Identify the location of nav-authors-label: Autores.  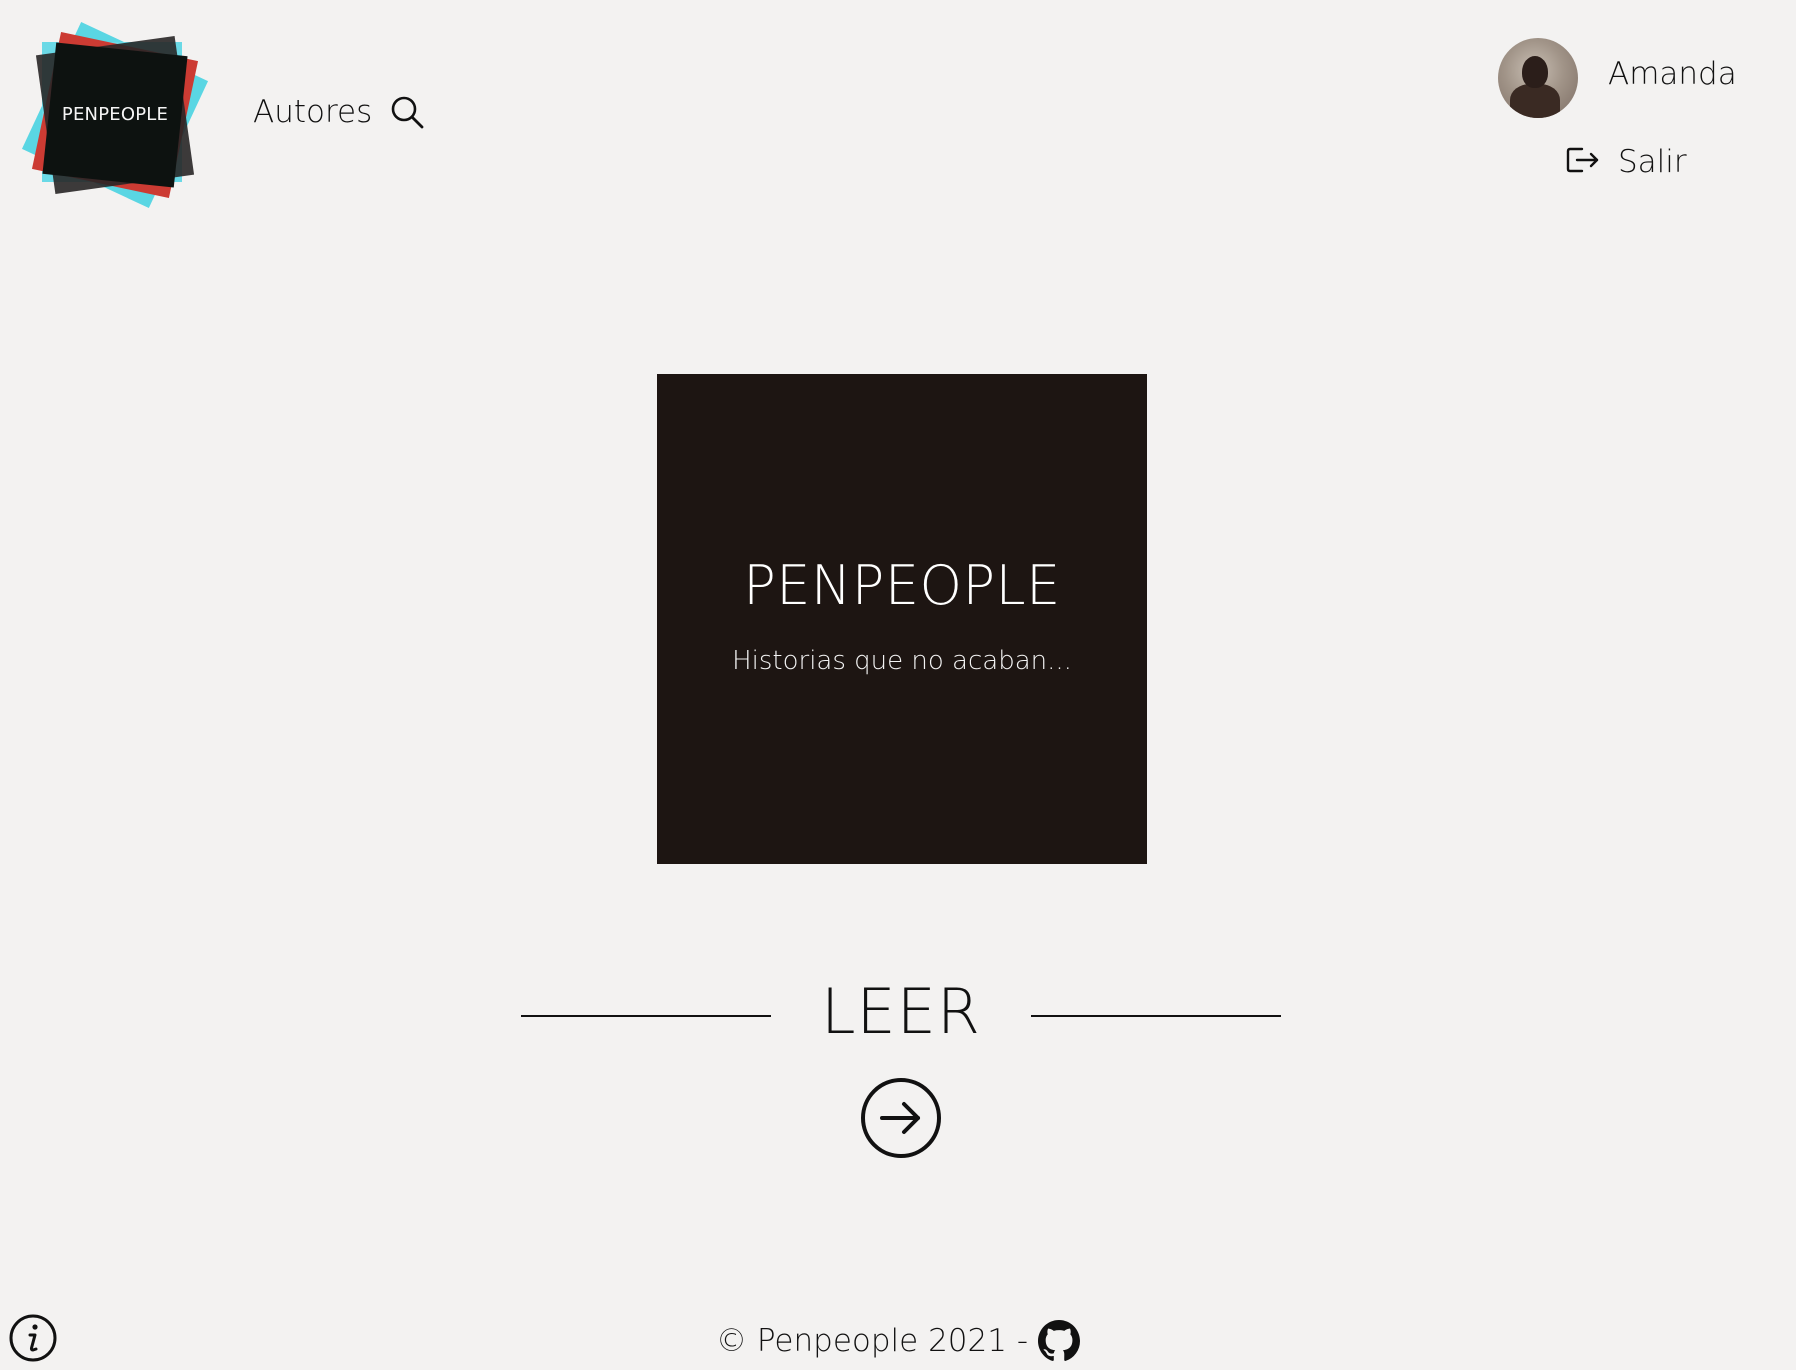
(312, 112).